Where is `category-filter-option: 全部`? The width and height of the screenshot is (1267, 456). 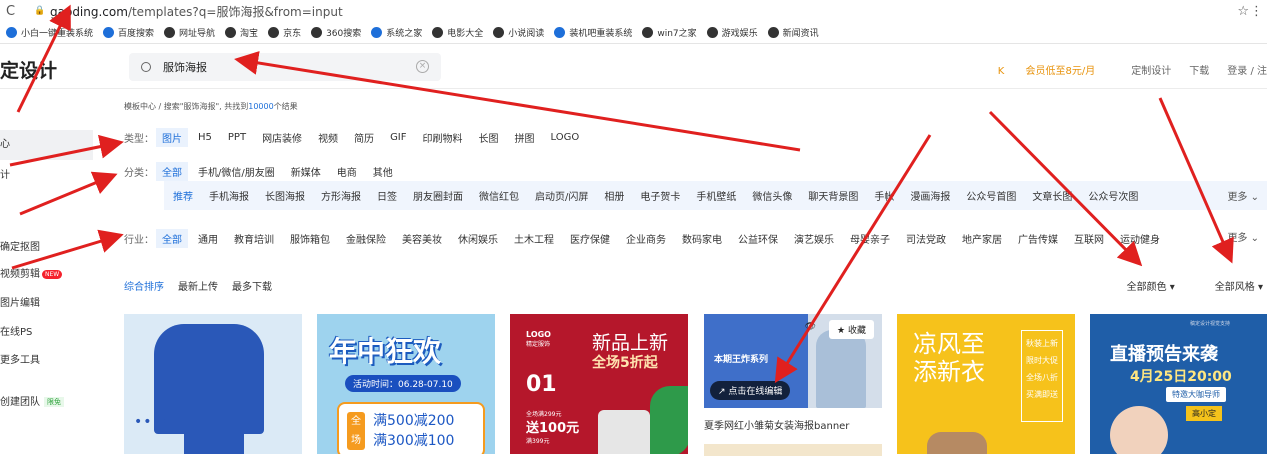 category-filter-option: 全部 is located at coordinates (172, 171).